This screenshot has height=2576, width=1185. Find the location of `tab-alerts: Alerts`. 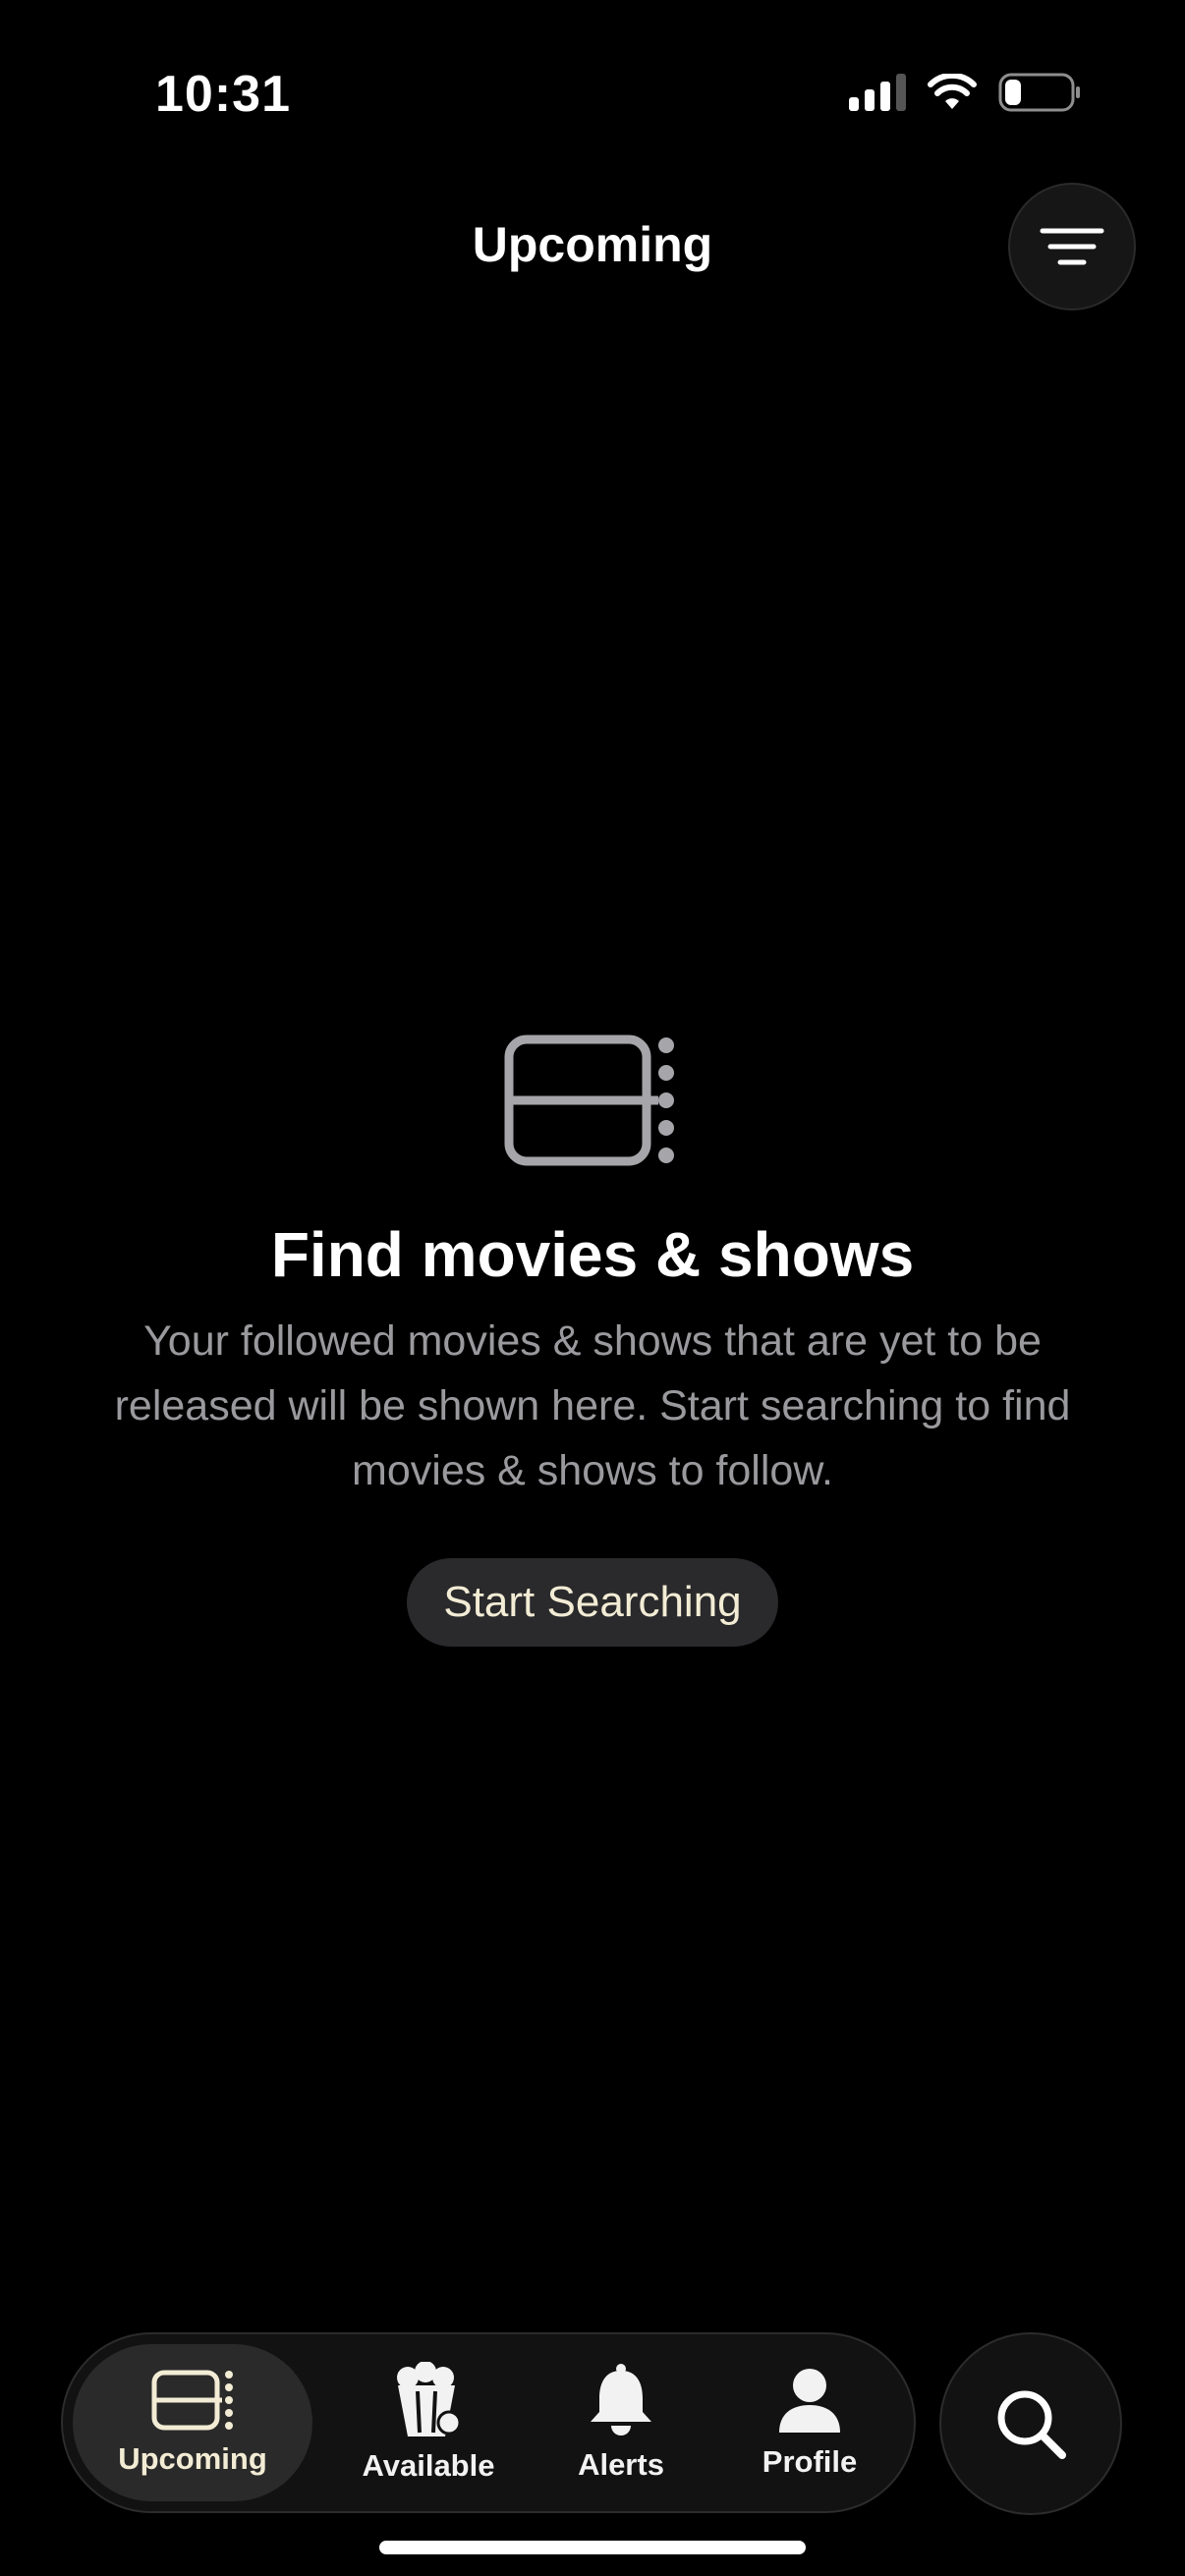

tab-alerts: Alerts is located at coordinates (621, 2422).